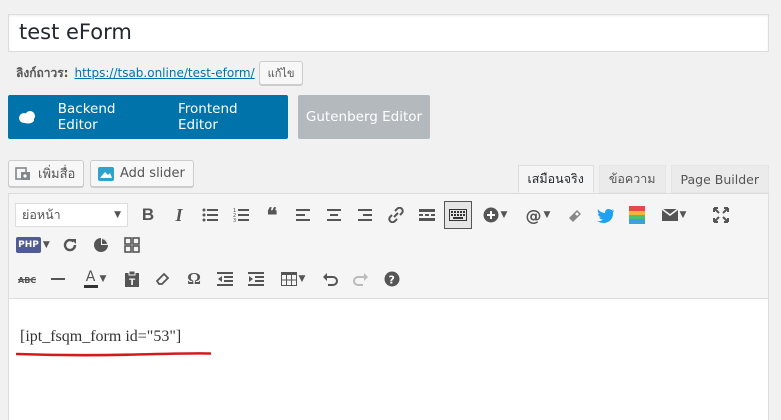 The width and height of the screenshot is (781, 420). Describe the element at coordinates (57, 174) in the screenshot. I see `add-media-label: เพิ่มสื่อ` at that location.